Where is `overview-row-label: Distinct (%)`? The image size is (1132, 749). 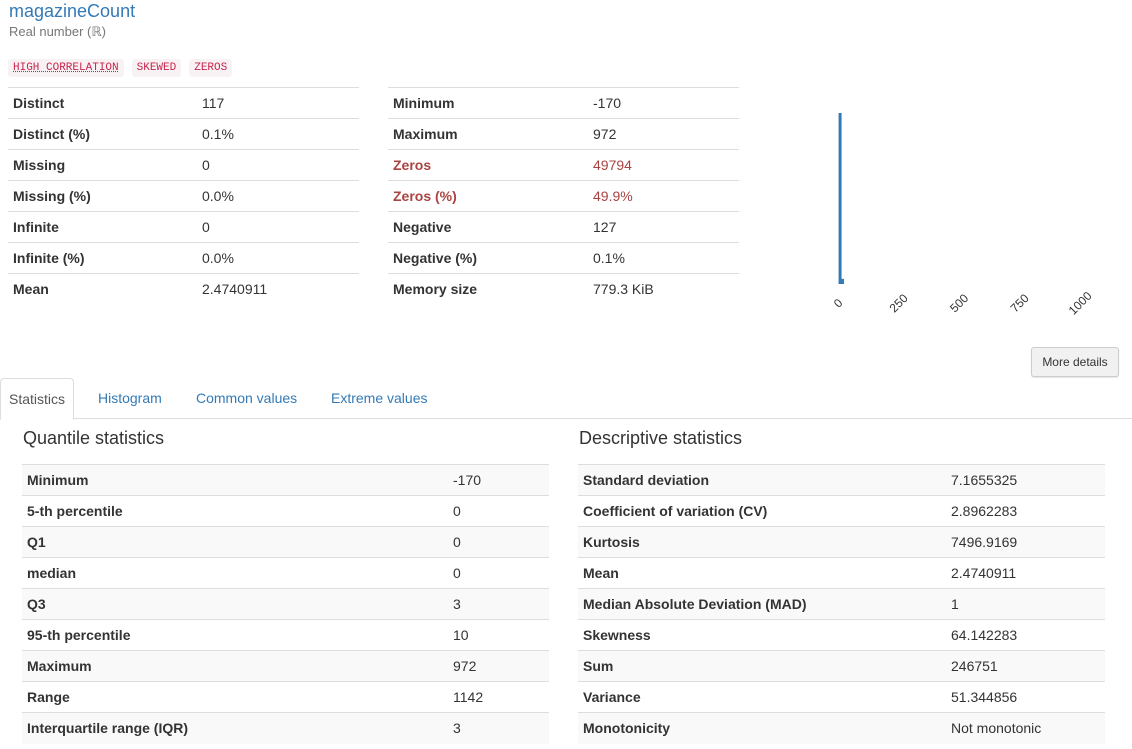
overview-row-label: Distinct (%) is located at coordinates (102, 134).